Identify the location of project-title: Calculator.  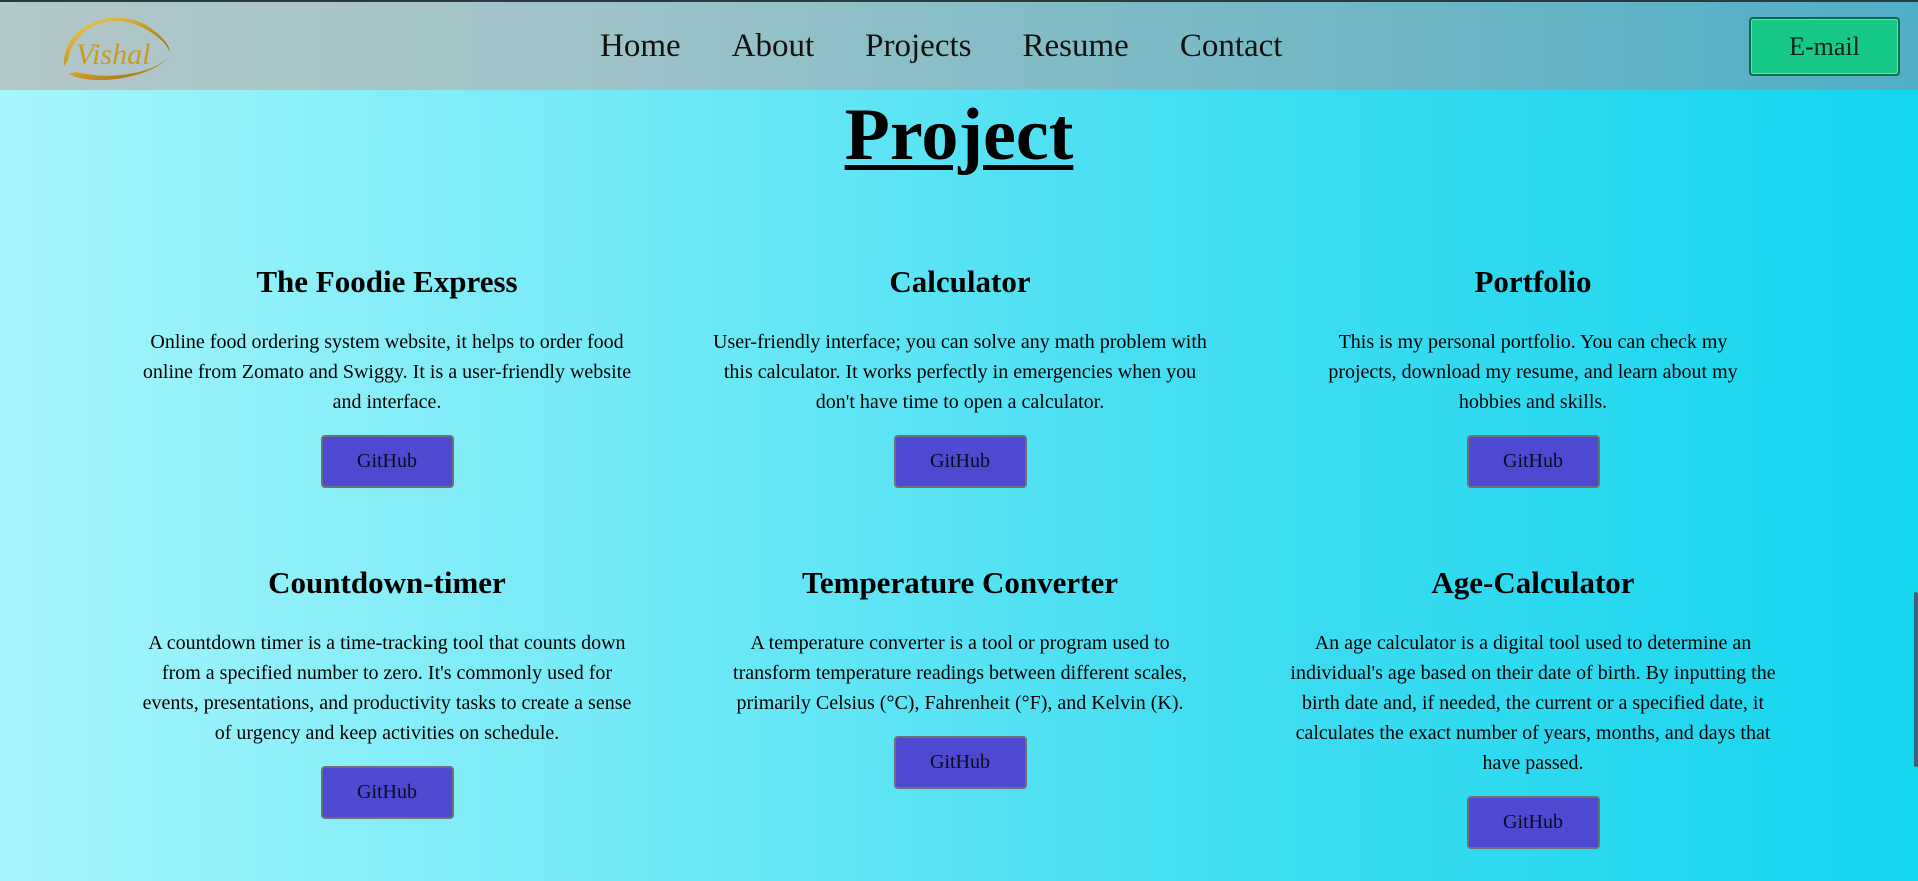
(960, 281).